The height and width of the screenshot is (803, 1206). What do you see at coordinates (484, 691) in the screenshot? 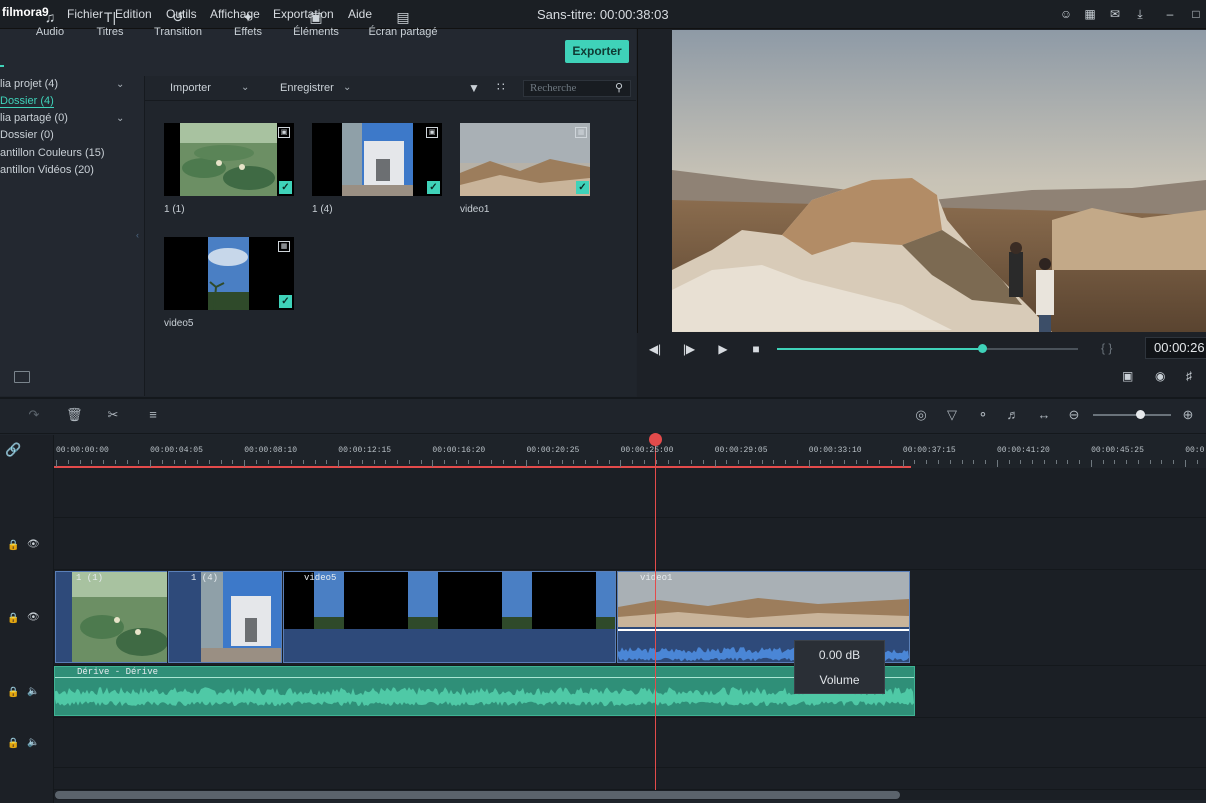
I see `timeline-audio-clip: Dérive - Dérive` at bounding box center [484, 691].